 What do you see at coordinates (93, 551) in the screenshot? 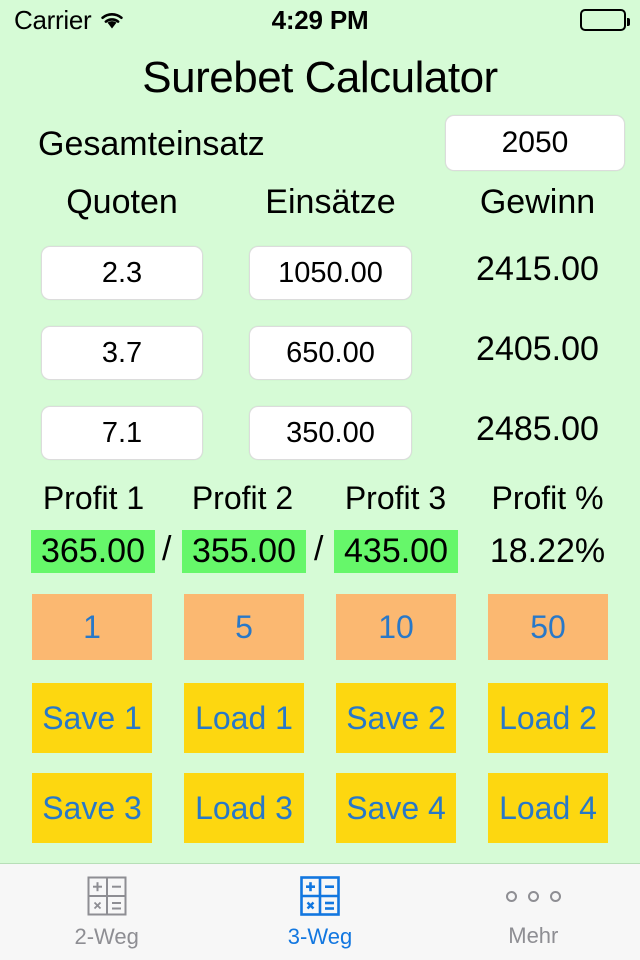
I see `profit-value-1: 365.00` at bounding box center [93, 551].